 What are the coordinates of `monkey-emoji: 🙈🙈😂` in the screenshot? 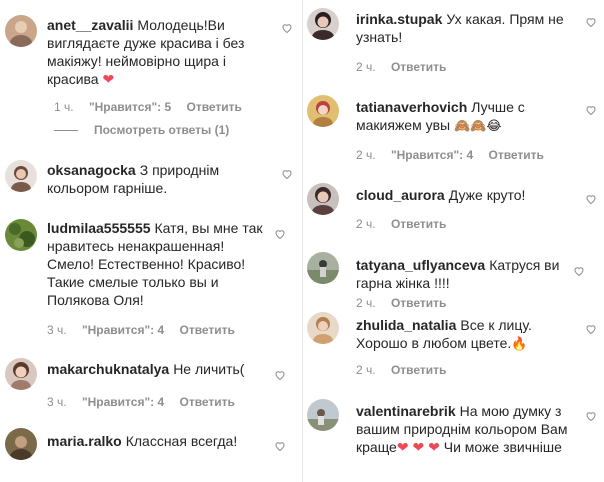 It's located at (478, 126).